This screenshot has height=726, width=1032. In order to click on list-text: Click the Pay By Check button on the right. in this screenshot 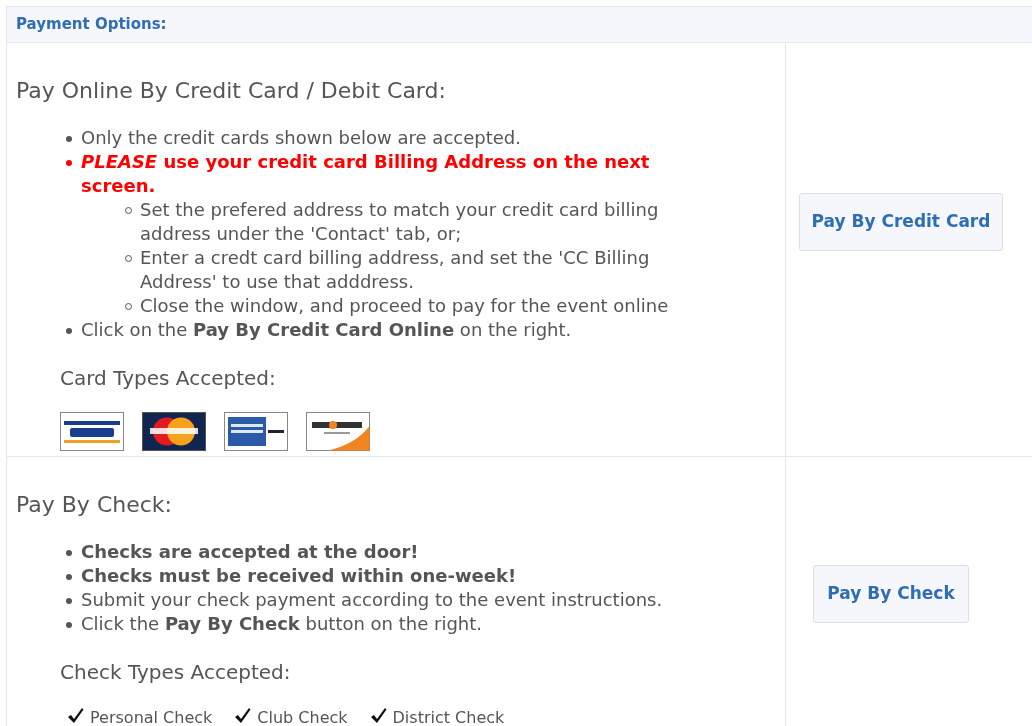, I will do `click(281, 624)`.